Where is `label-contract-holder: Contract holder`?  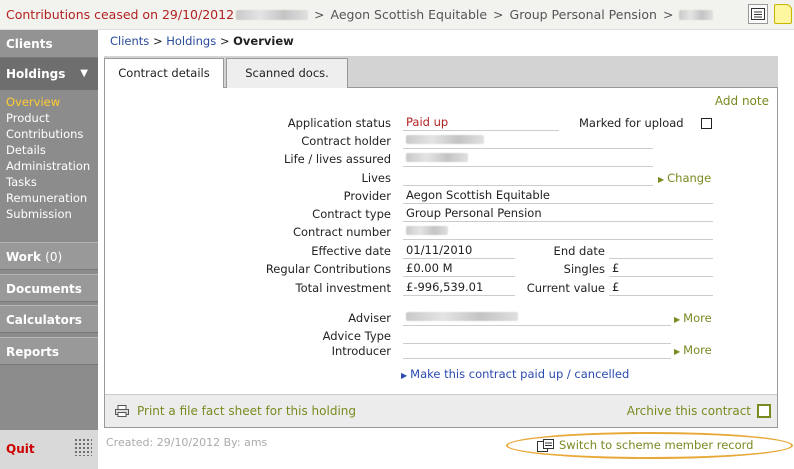 label-contract-holder: Contract holder is located at coordinates (346, 141).